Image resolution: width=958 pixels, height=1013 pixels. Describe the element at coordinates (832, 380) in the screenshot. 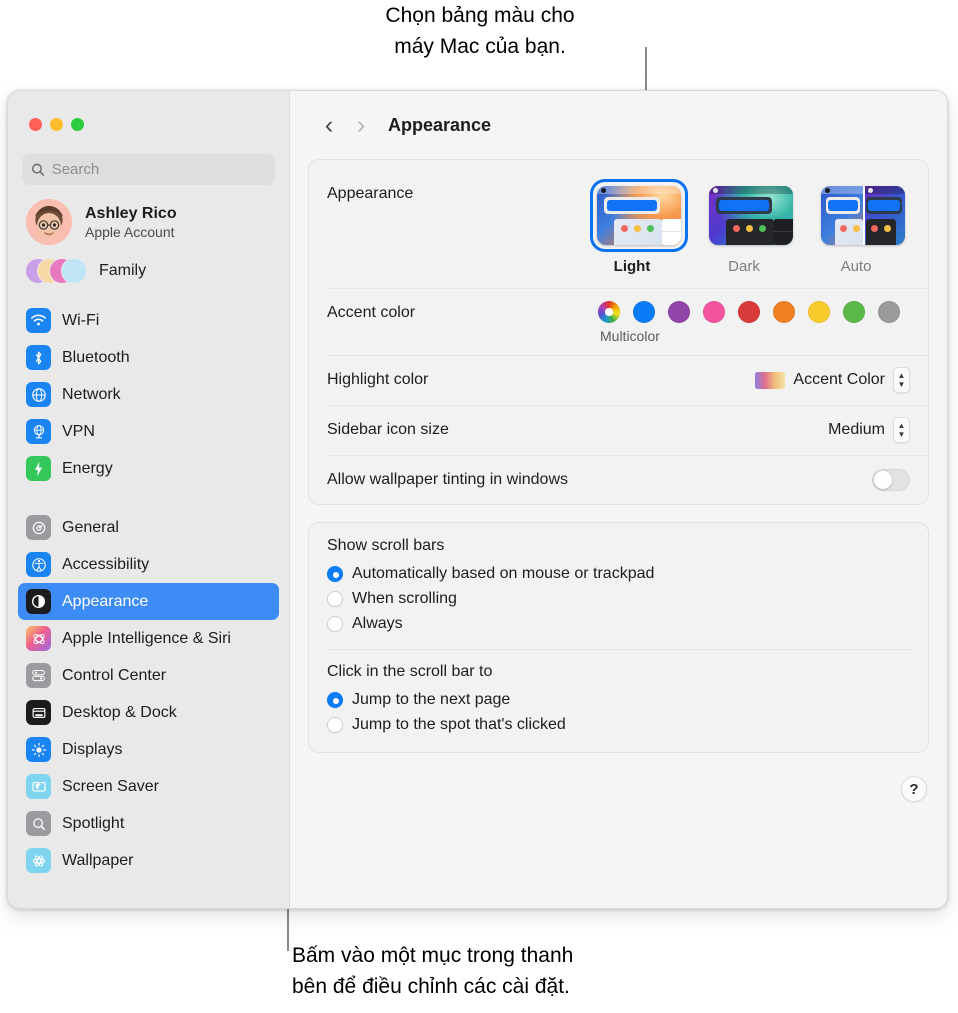

I see `highlight-color-control: Accent Color ▲ ▼` at that location.